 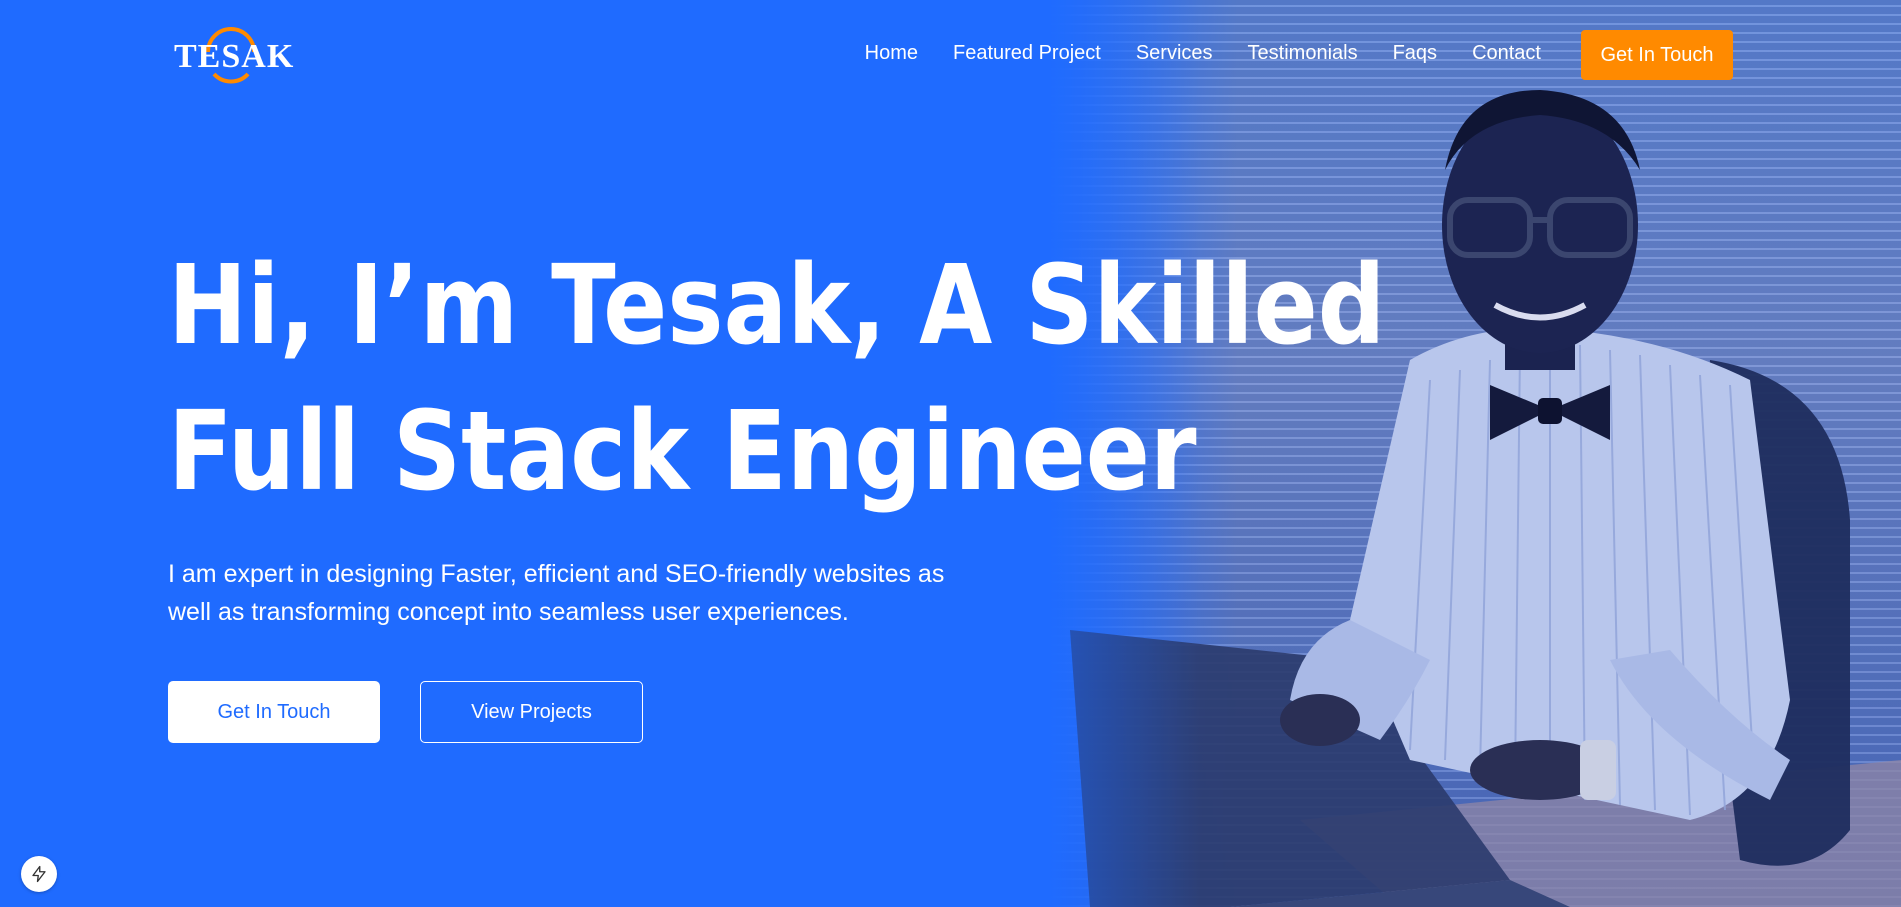 I want to click on lightning-icon, so click(x=39, y=874).